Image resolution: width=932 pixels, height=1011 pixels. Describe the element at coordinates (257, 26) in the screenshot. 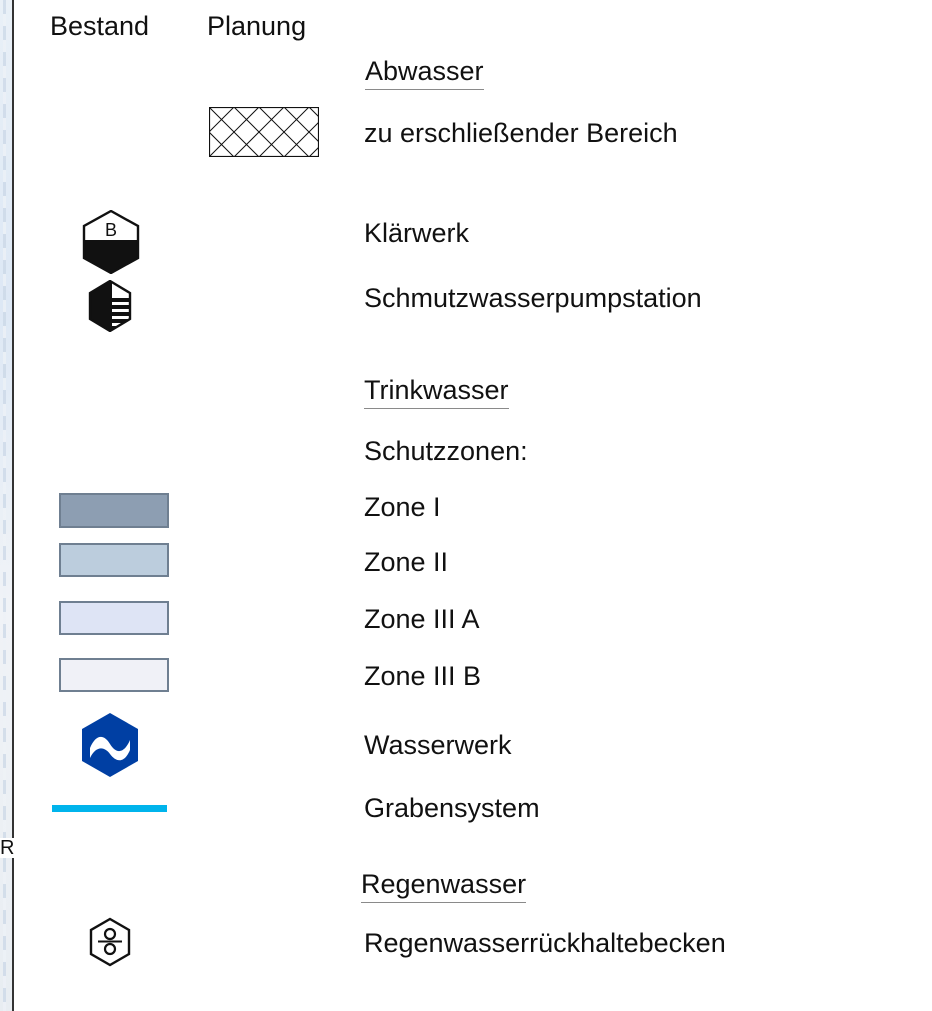

I see `column-header-planned: Planung` at that location.